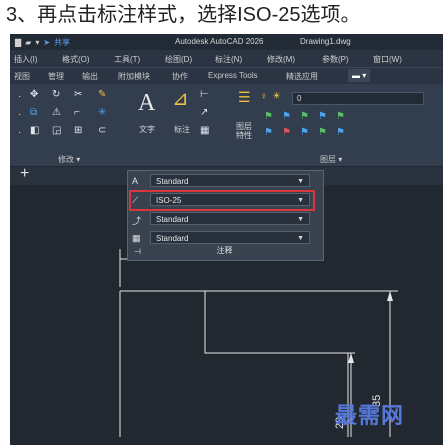  I want to click on text-tool-icon: A, so click(146, 103).